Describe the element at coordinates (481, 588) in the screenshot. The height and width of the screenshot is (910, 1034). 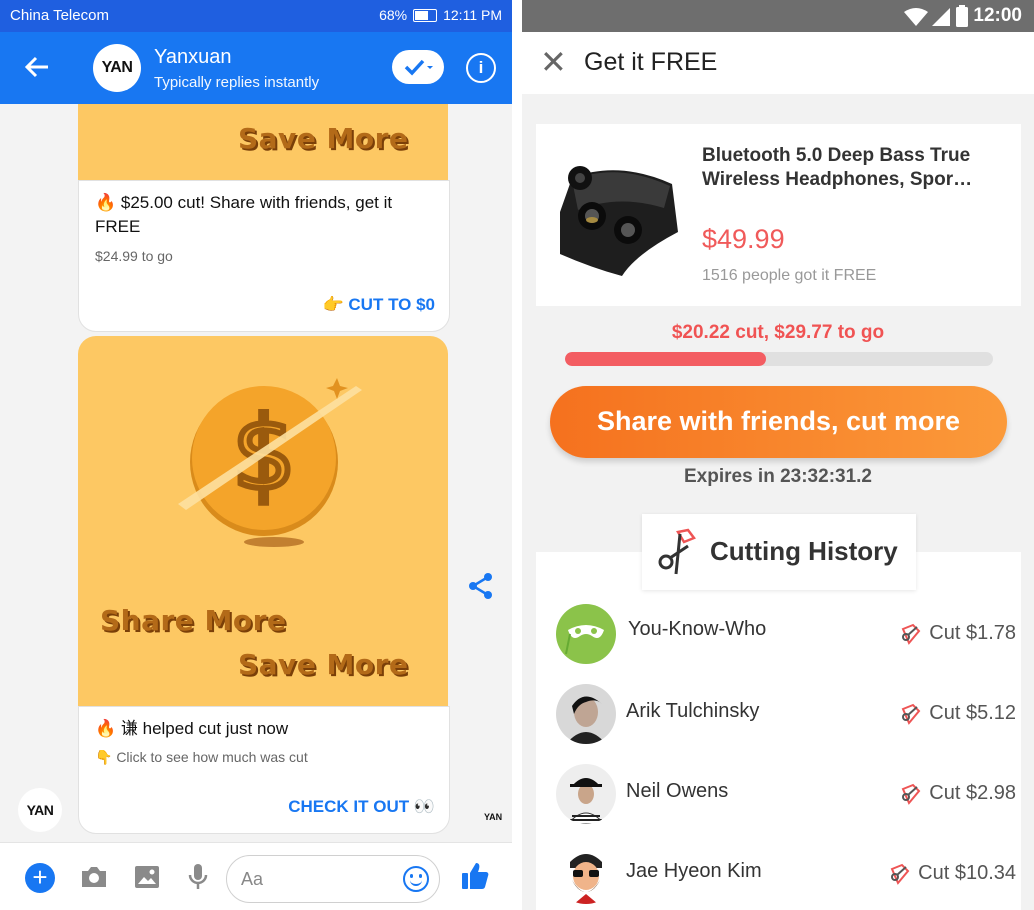
I see `share-icon` at that location.